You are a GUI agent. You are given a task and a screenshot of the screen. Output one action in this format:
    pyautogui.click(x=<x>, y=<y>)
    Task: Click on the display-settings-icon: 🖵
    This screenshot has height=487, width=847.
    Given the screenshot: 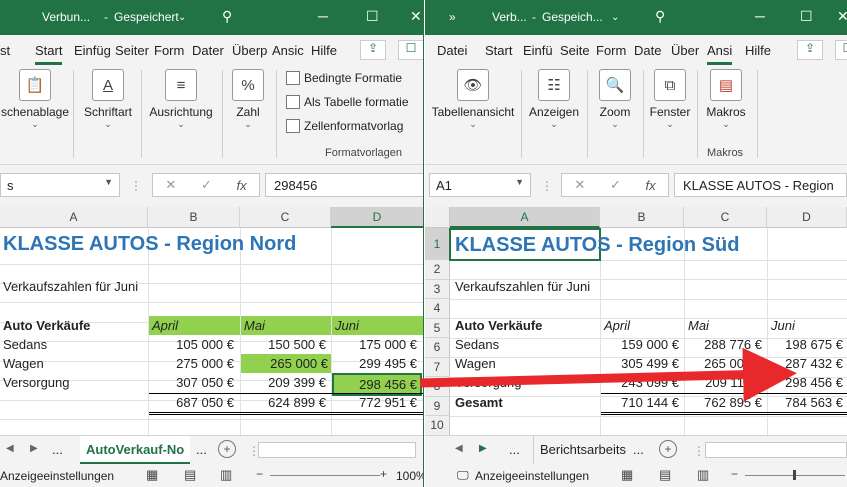 What is the action you would take?
    pyautogui.click(x=463, y=475)
    